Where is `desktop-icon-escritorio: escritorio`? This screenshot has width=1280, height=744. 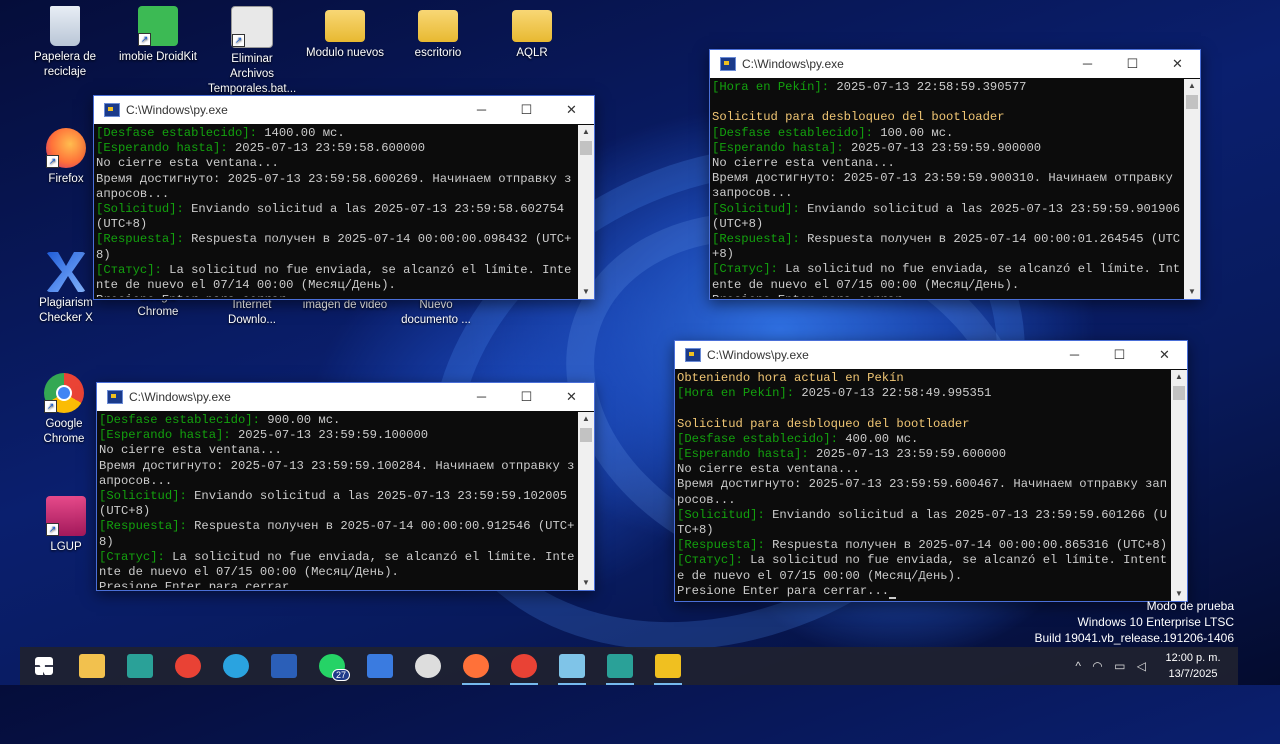
desktop-icon-escritorio: escritorio is located at coordinates (438, 33).